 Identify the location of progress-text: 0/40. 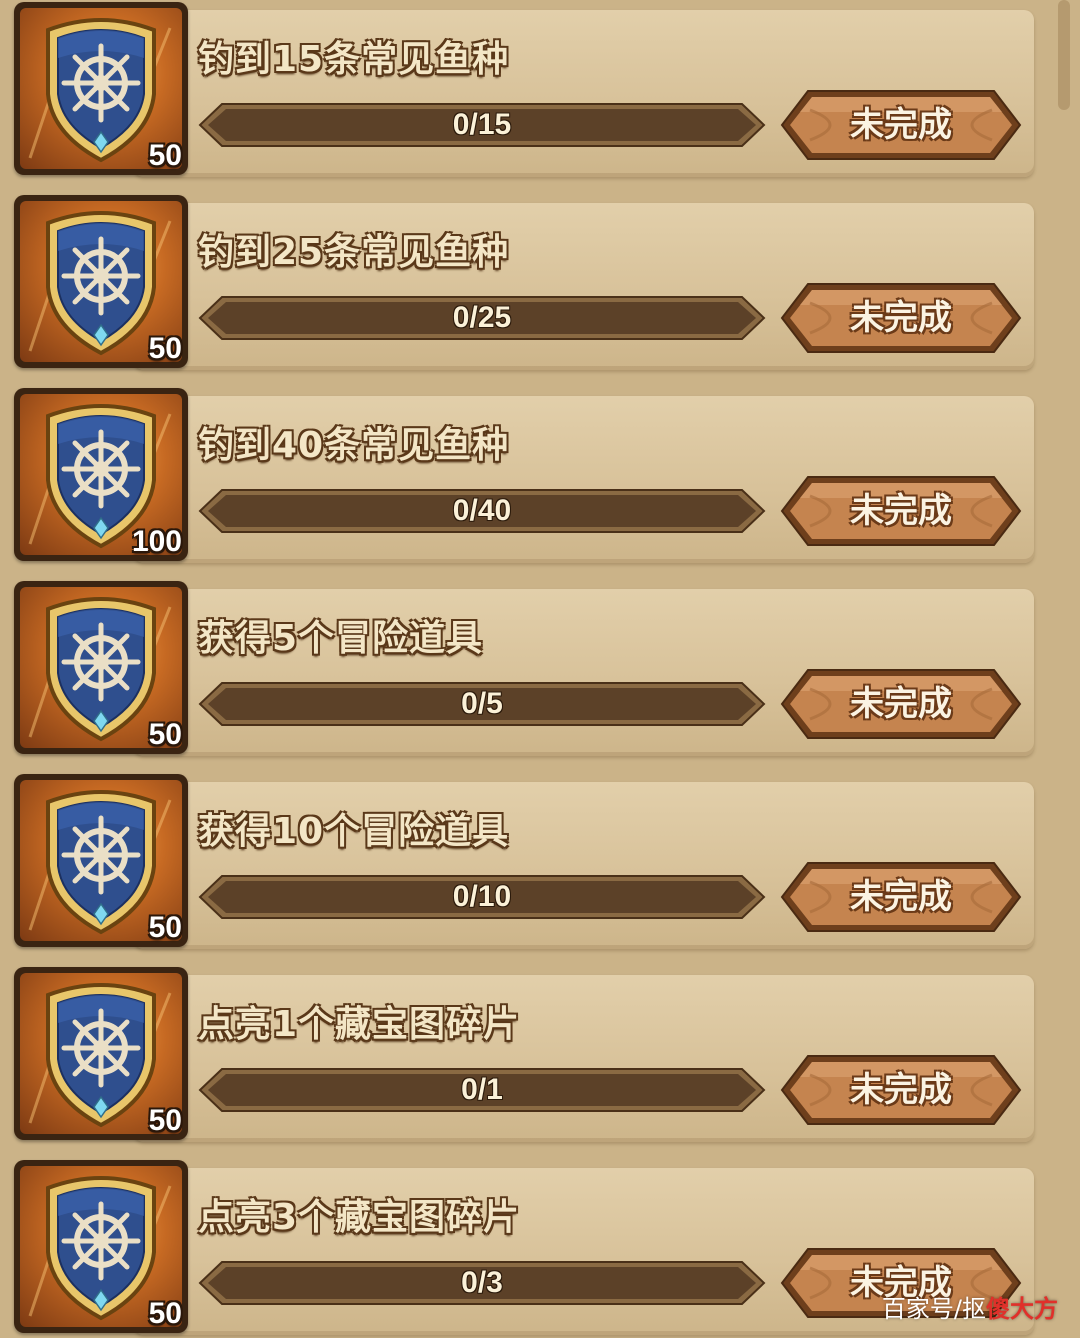
(482, 510).